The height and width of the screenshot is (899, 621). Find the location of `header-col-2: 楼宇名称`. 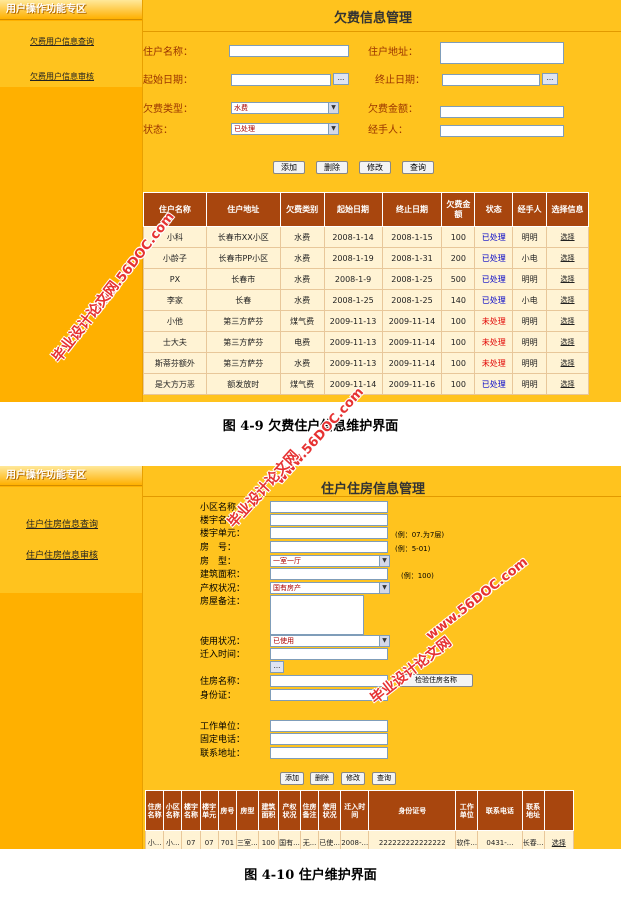

header-col-2: 楼宇名称 is located at coordinates (191, 810).